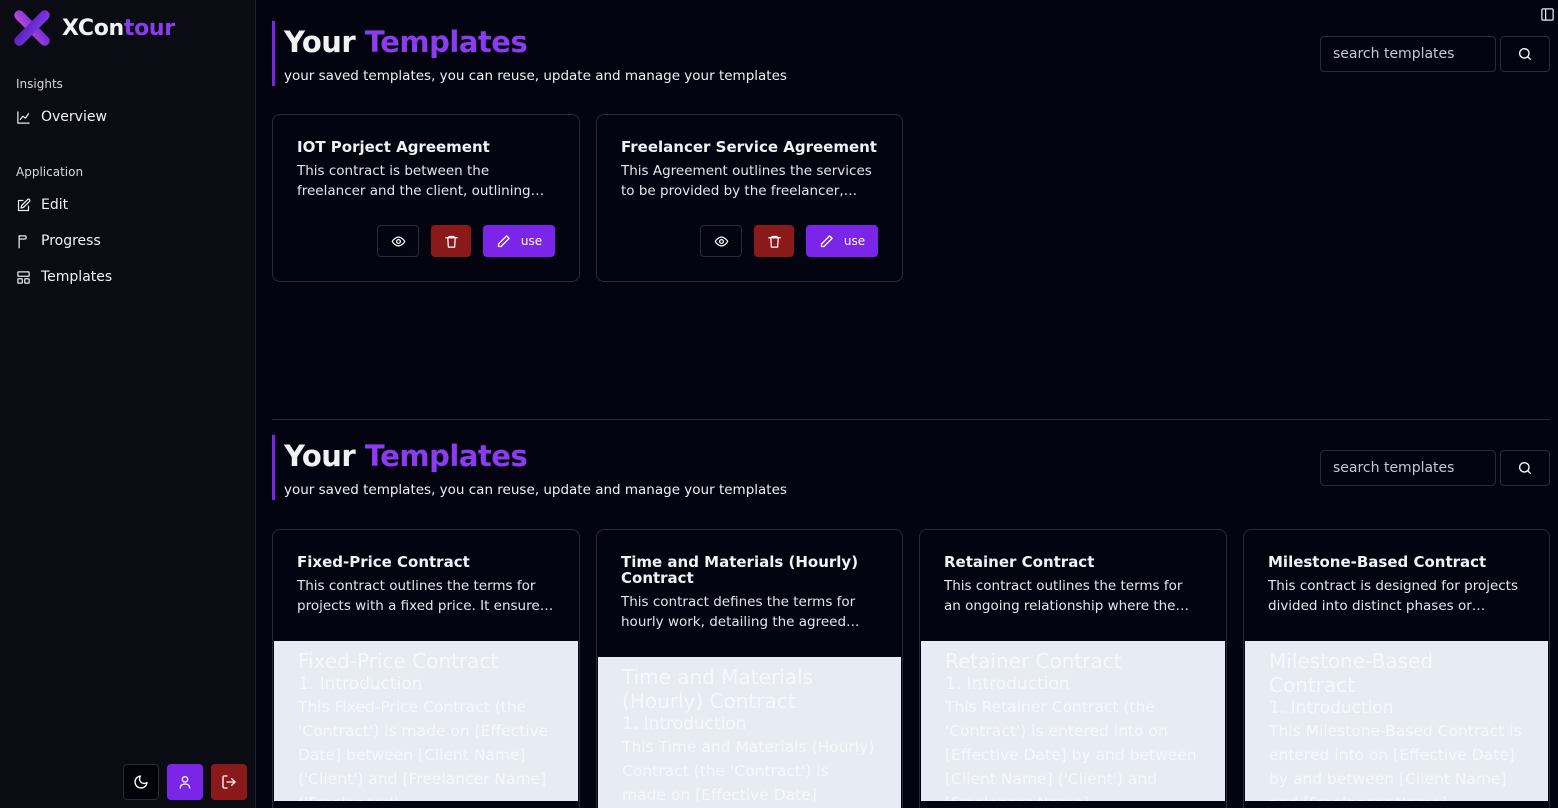 The height and width of the screenshot is (808, 1558). I want to click on preview-title: Retainer Contract, so click(1033, 661).